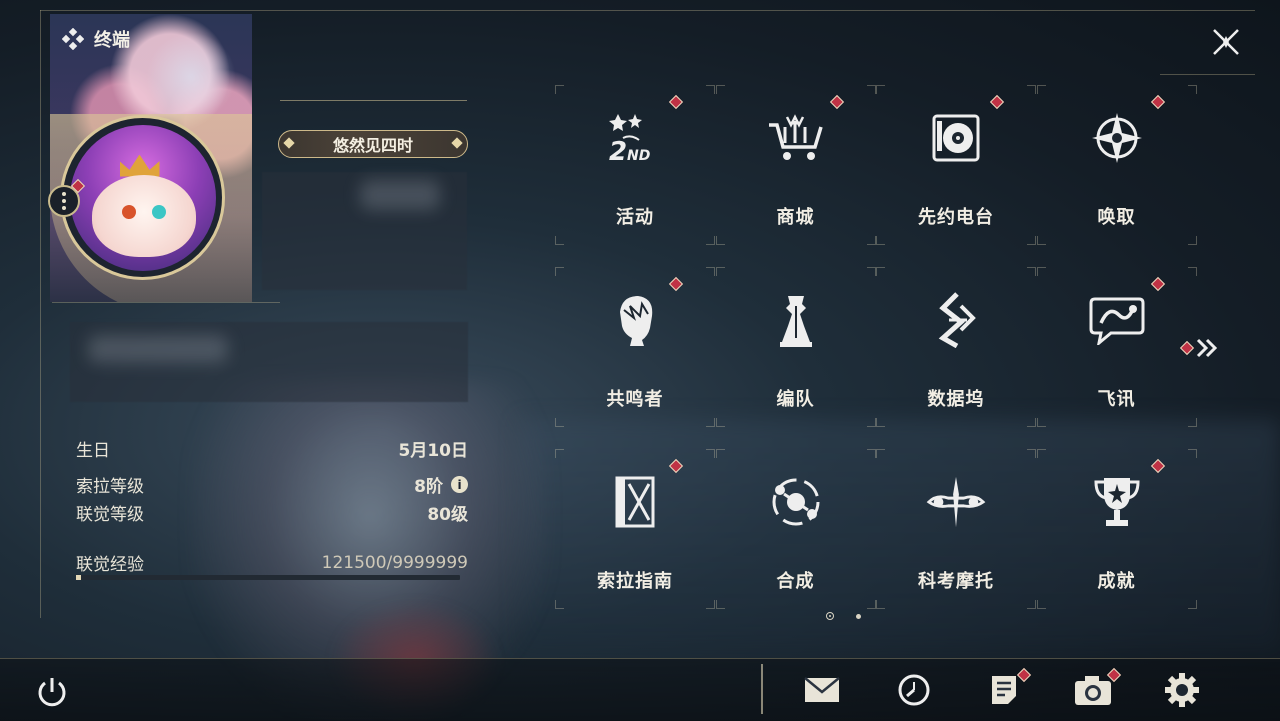 The image size is (1280, 721). I want to click on menu-tile: 先约电台, so click(956, 165).